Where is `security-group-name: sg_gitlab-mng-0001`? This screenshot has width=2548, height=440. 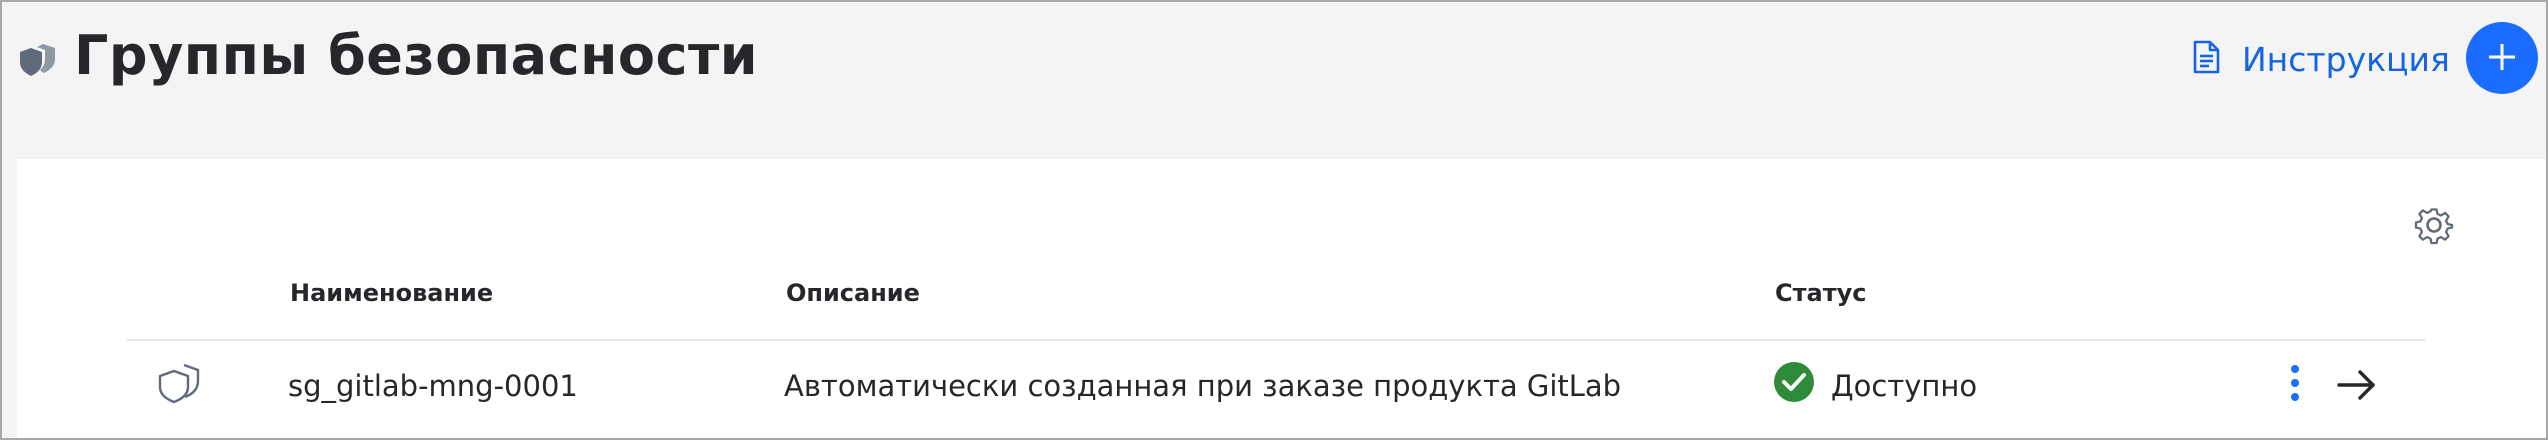 security-group-name: sg_gitlab-mng-0001 is located at coordinates (433, 386).